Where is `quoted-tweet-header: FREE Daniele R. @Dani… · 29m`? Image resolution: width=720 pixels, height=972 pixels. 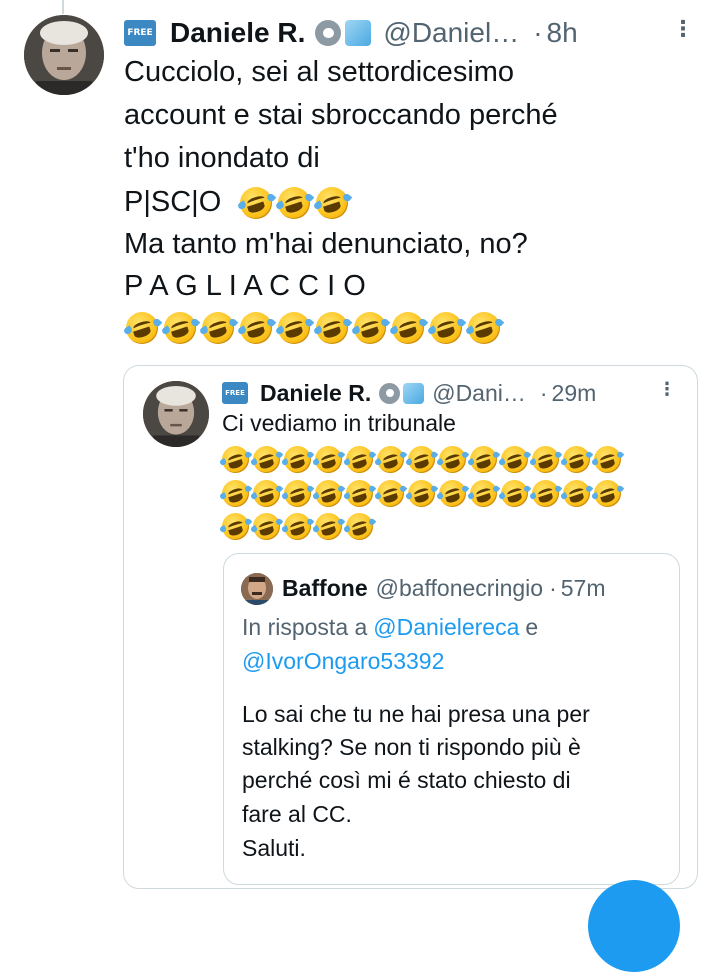 quoted-tweet-header: FREE Daniele R. @Dani… · 29m is located at coordinates (409, 393).